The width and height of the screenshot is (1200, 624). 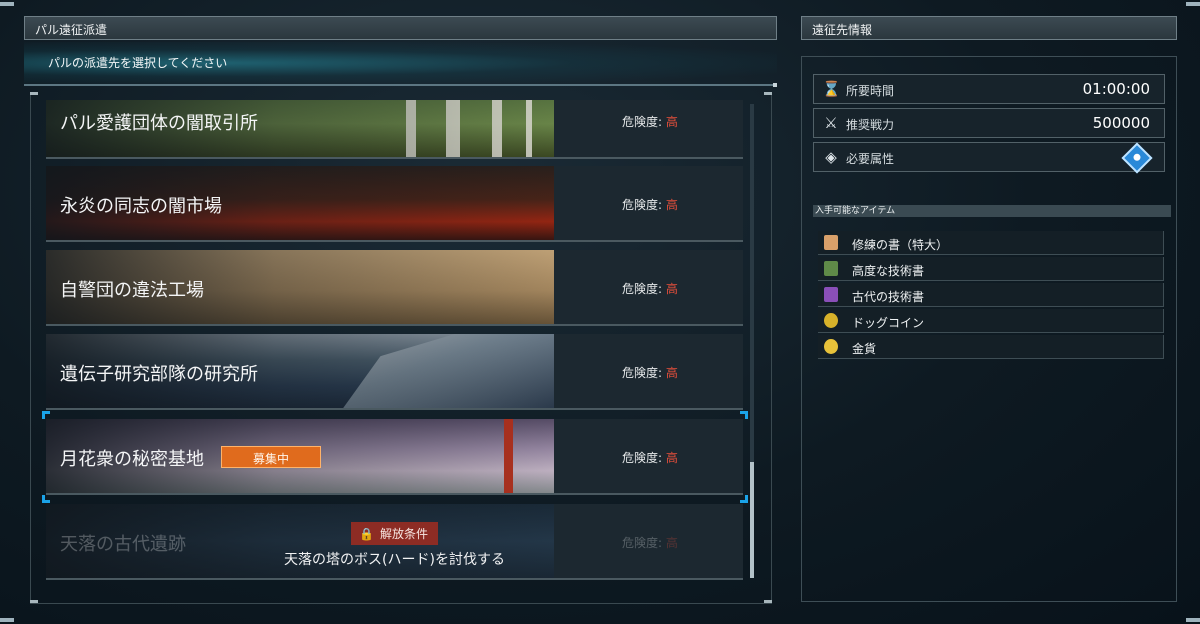 I want to click on screen-corner-bottom-right, so click(x=1193, y=620).